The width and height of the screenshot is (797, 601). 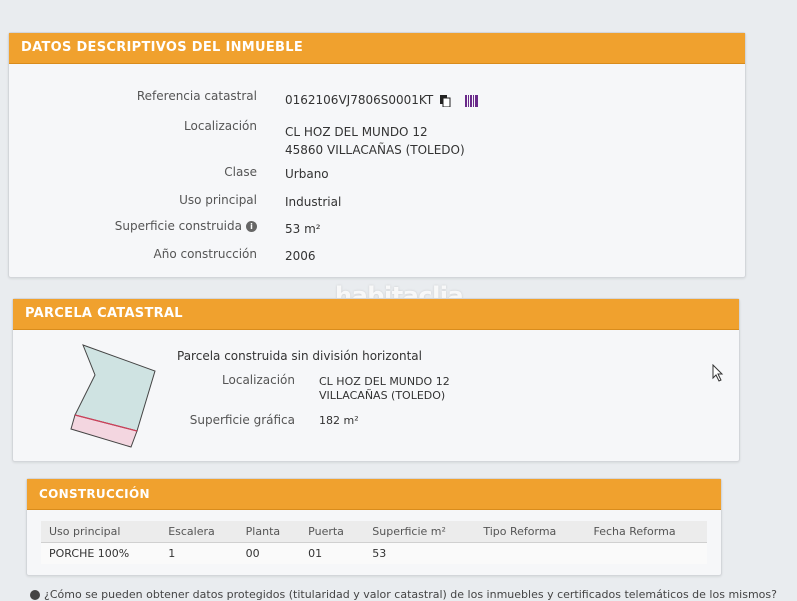 I want to click on datos-descriptivos-header: DATOS DESCRIPTIVOS DEL INMUEBLE, so click(x=377, y=48).